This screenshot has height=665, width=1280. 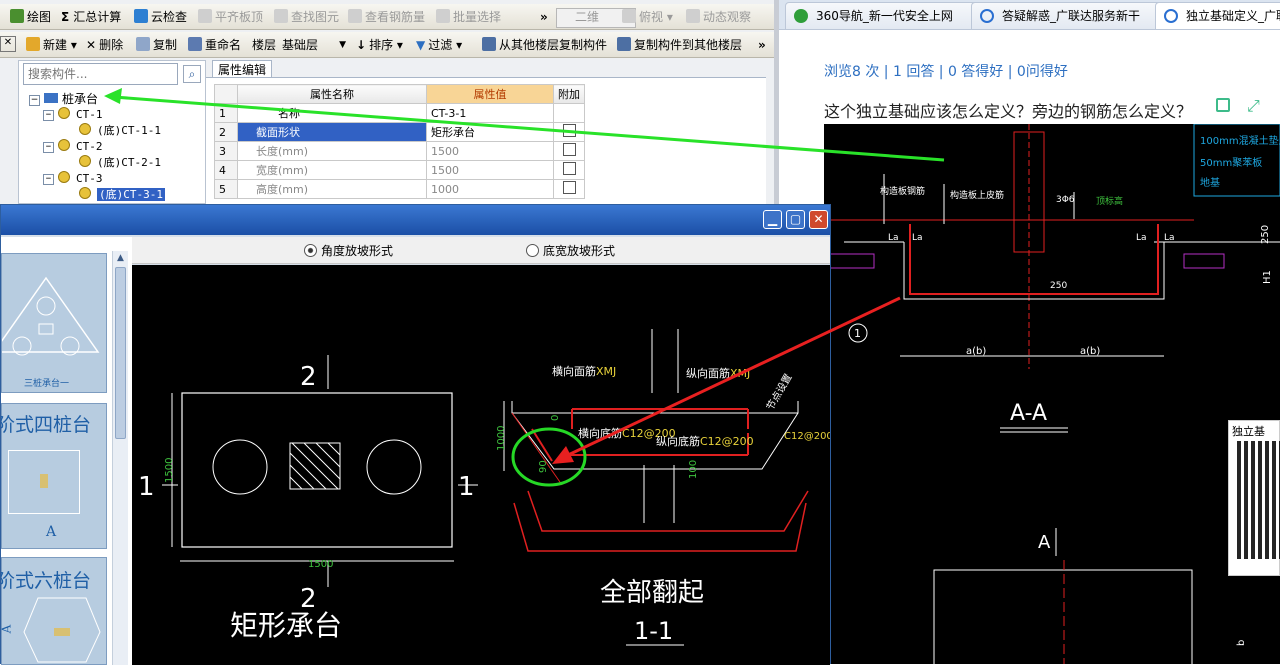 I want to click on tree-child-ct1-1: (底)CT-1-1, so click(x=120, y=131).